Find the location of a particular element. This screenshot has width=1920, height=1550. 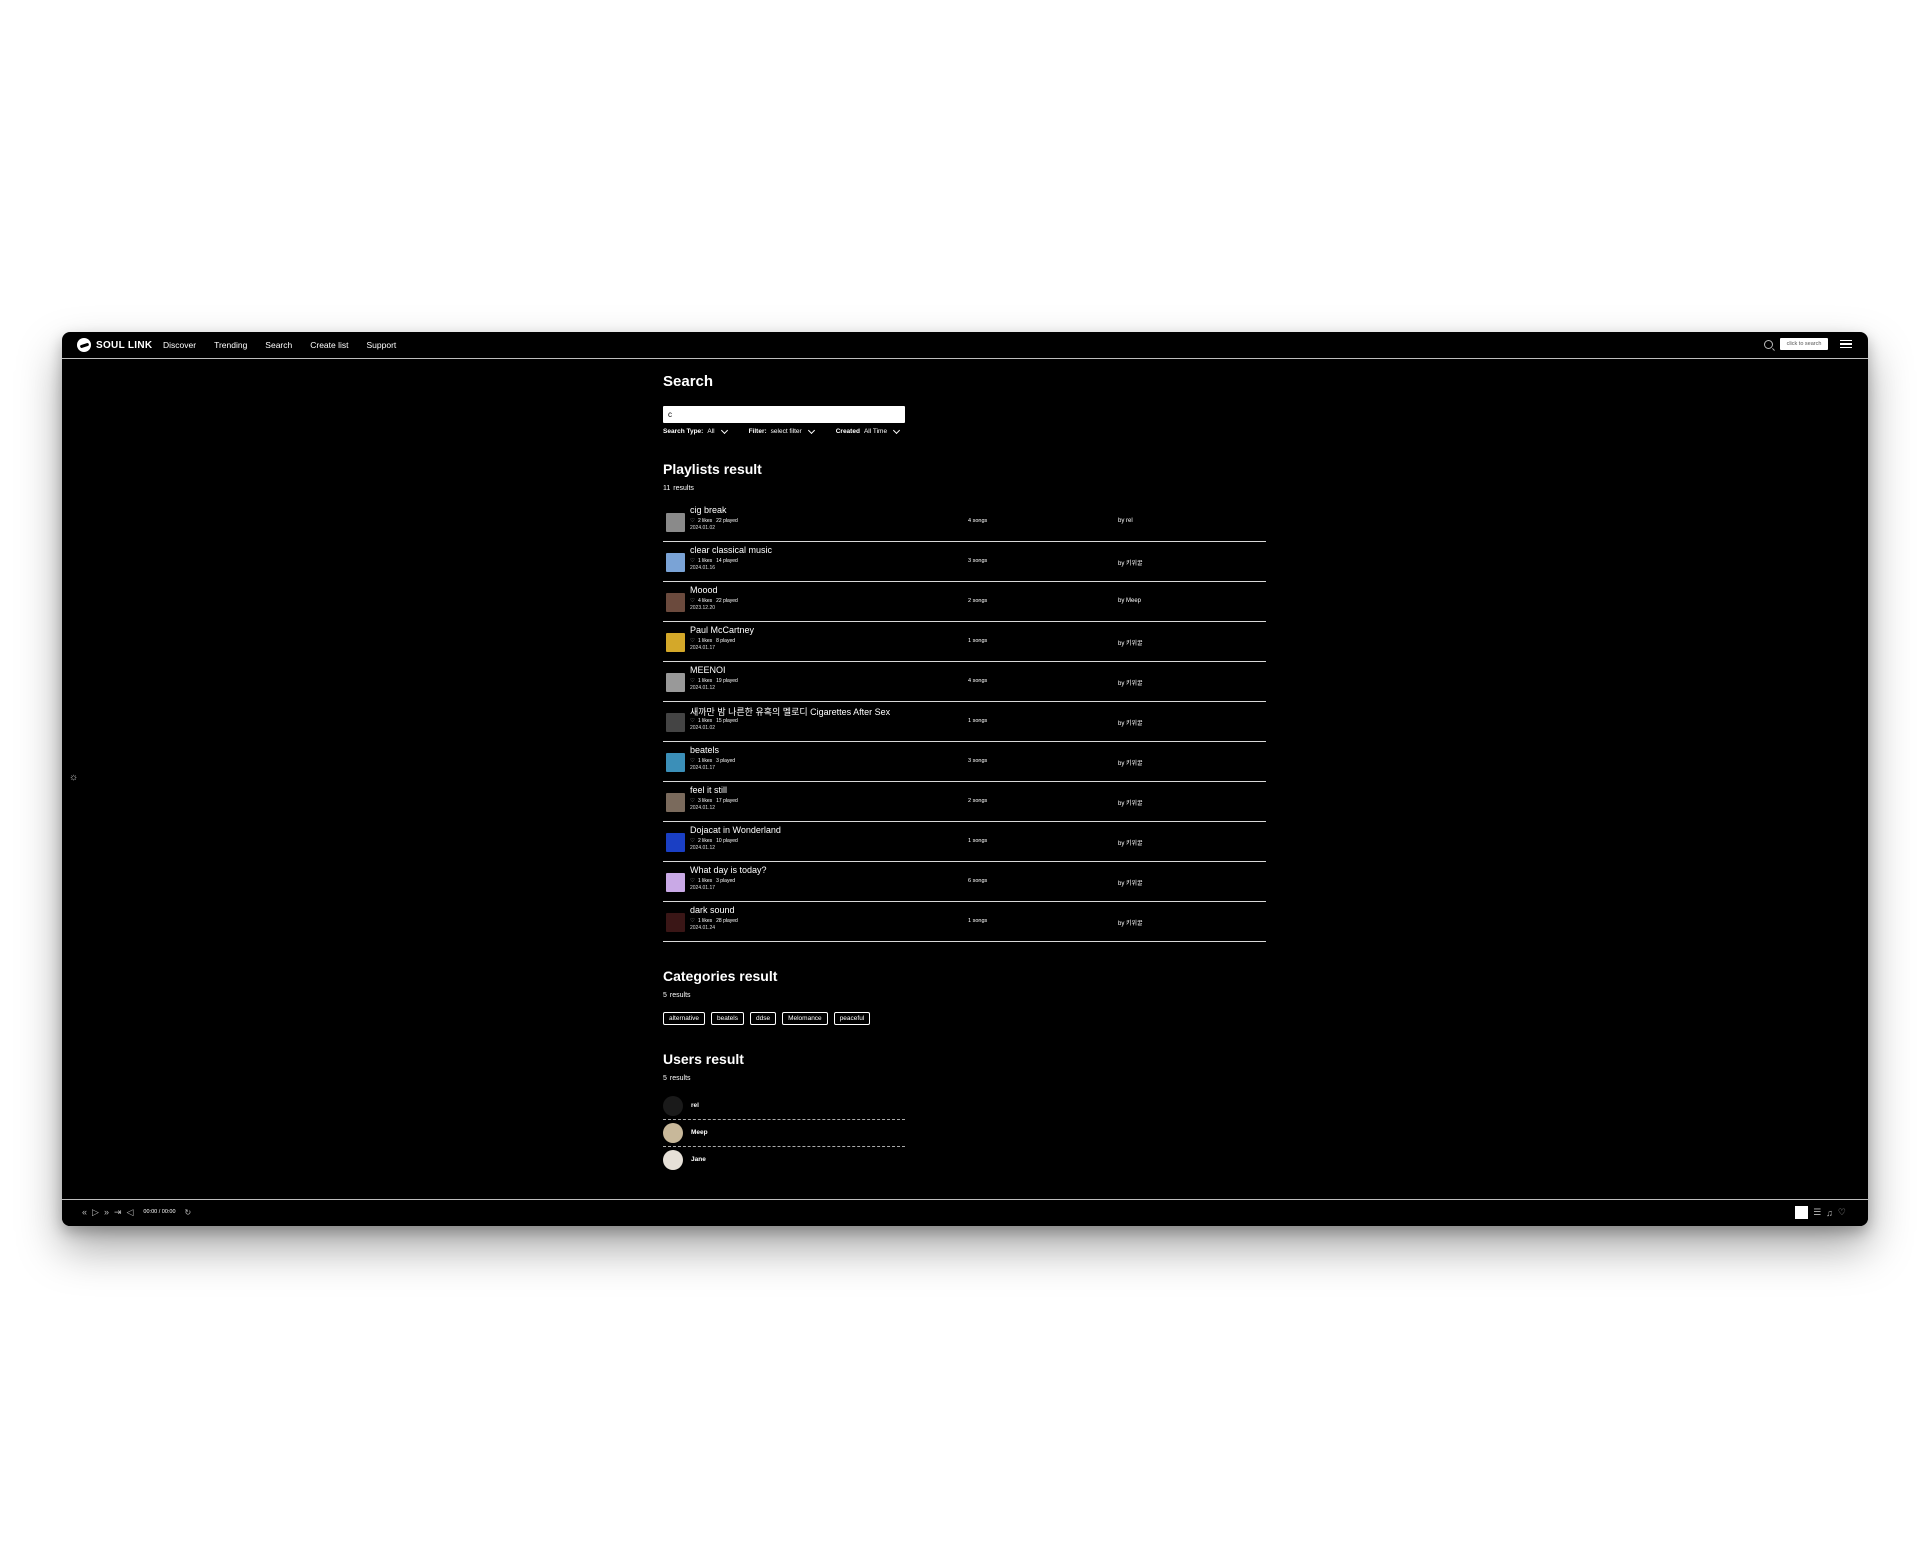

users-section-title: Users result is located at coordinates (703, 1059).